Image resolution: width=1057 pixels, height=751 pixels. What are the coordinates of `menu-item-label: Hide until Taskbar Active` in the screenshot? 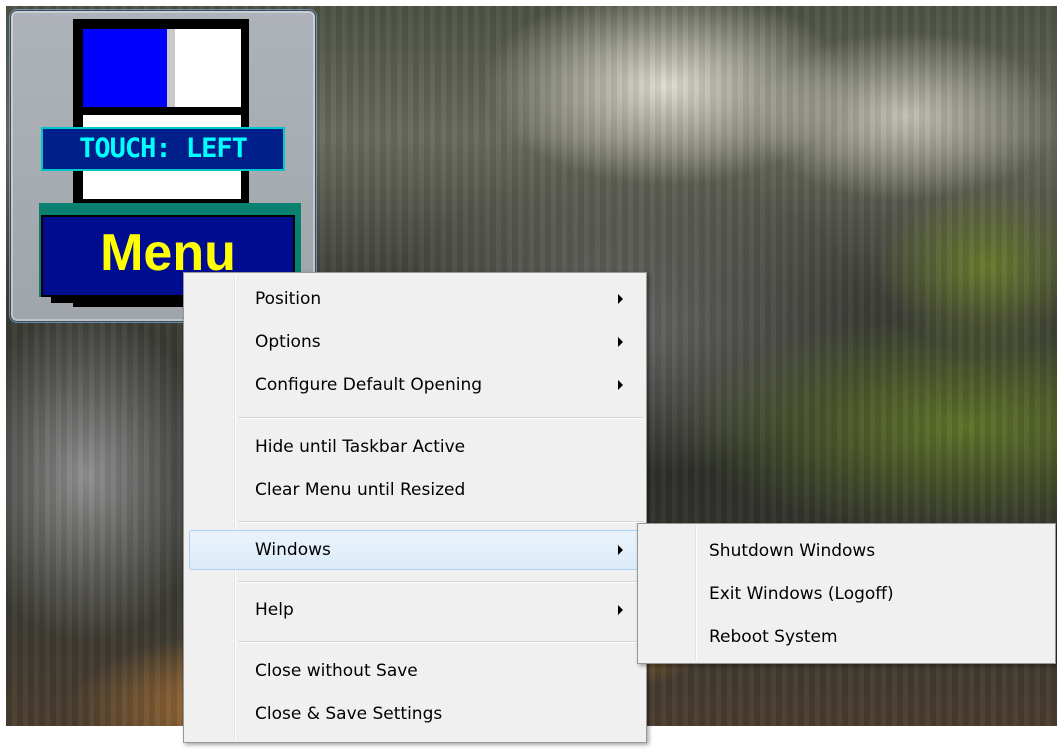 It's located at (360, 447).